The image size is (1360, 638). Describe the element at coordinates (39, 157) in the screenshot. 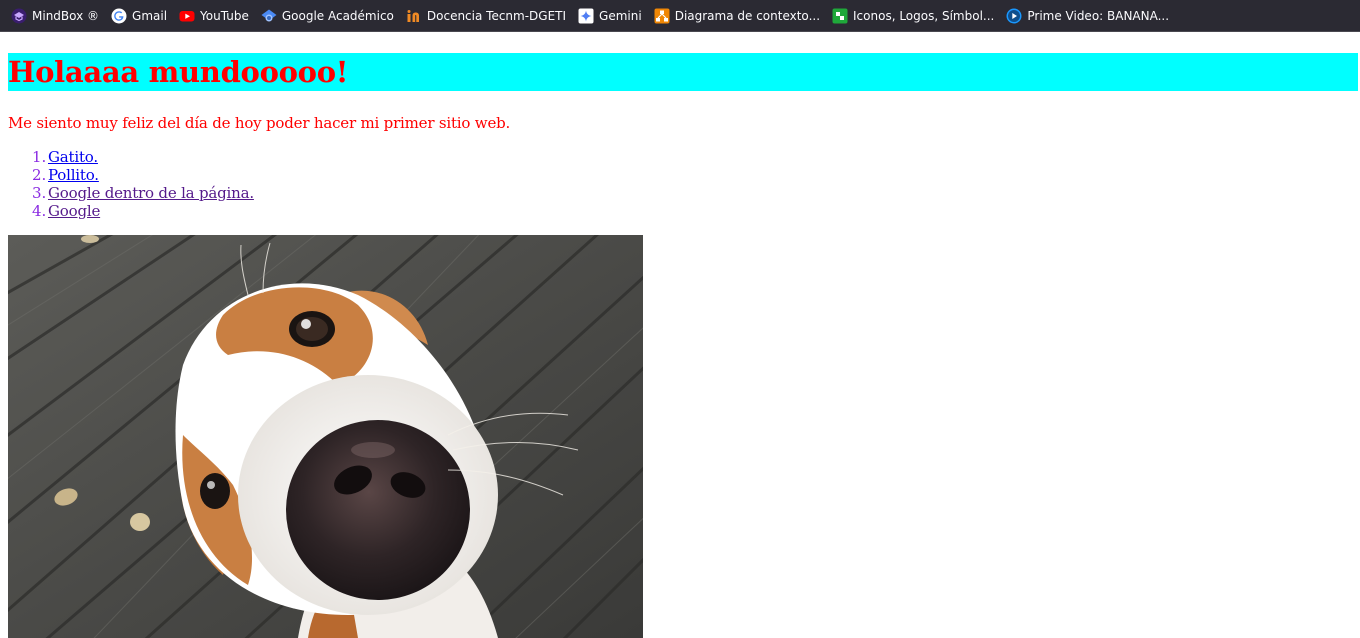

I see `list-number: 1.` at that location.